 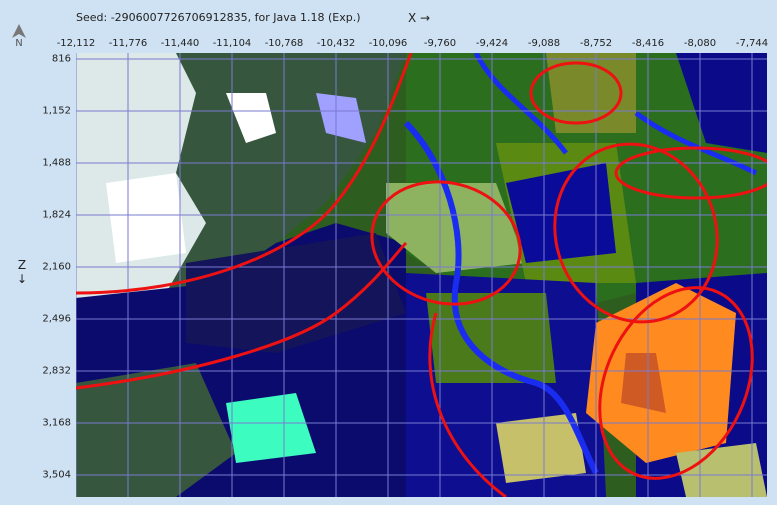 What do you see at coordinates (284, 43) in the screenshot?
I see `x-tick-label: -10,768` at bounding box center [284, 43].